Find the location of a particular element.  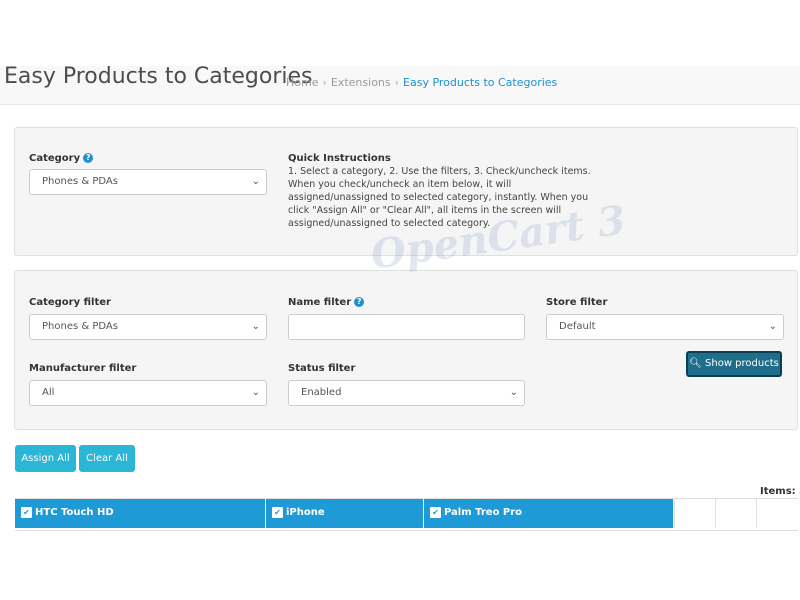

product-cell-iphone: ✔ iPhone is located at coordinates (345, 513).